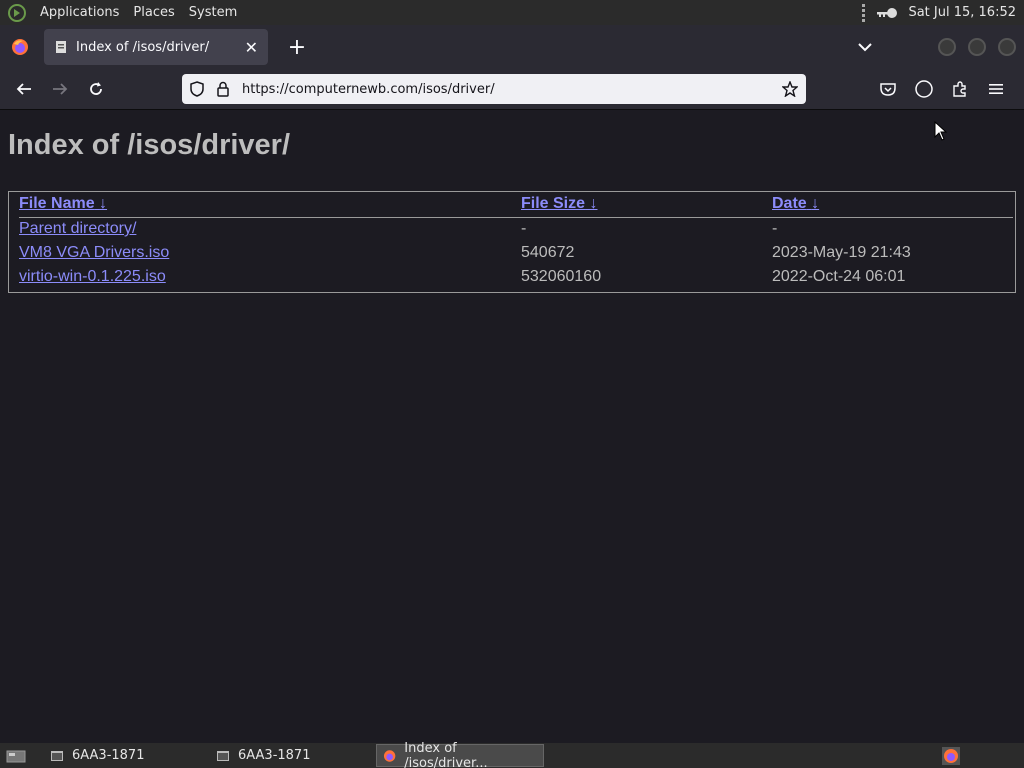 The image size is (1024, 768). What do you see at coordinates (962, 12) in the screenshot?
I see `clock: Sat Jul 15, 16:52` at bounding box center [962, 12].